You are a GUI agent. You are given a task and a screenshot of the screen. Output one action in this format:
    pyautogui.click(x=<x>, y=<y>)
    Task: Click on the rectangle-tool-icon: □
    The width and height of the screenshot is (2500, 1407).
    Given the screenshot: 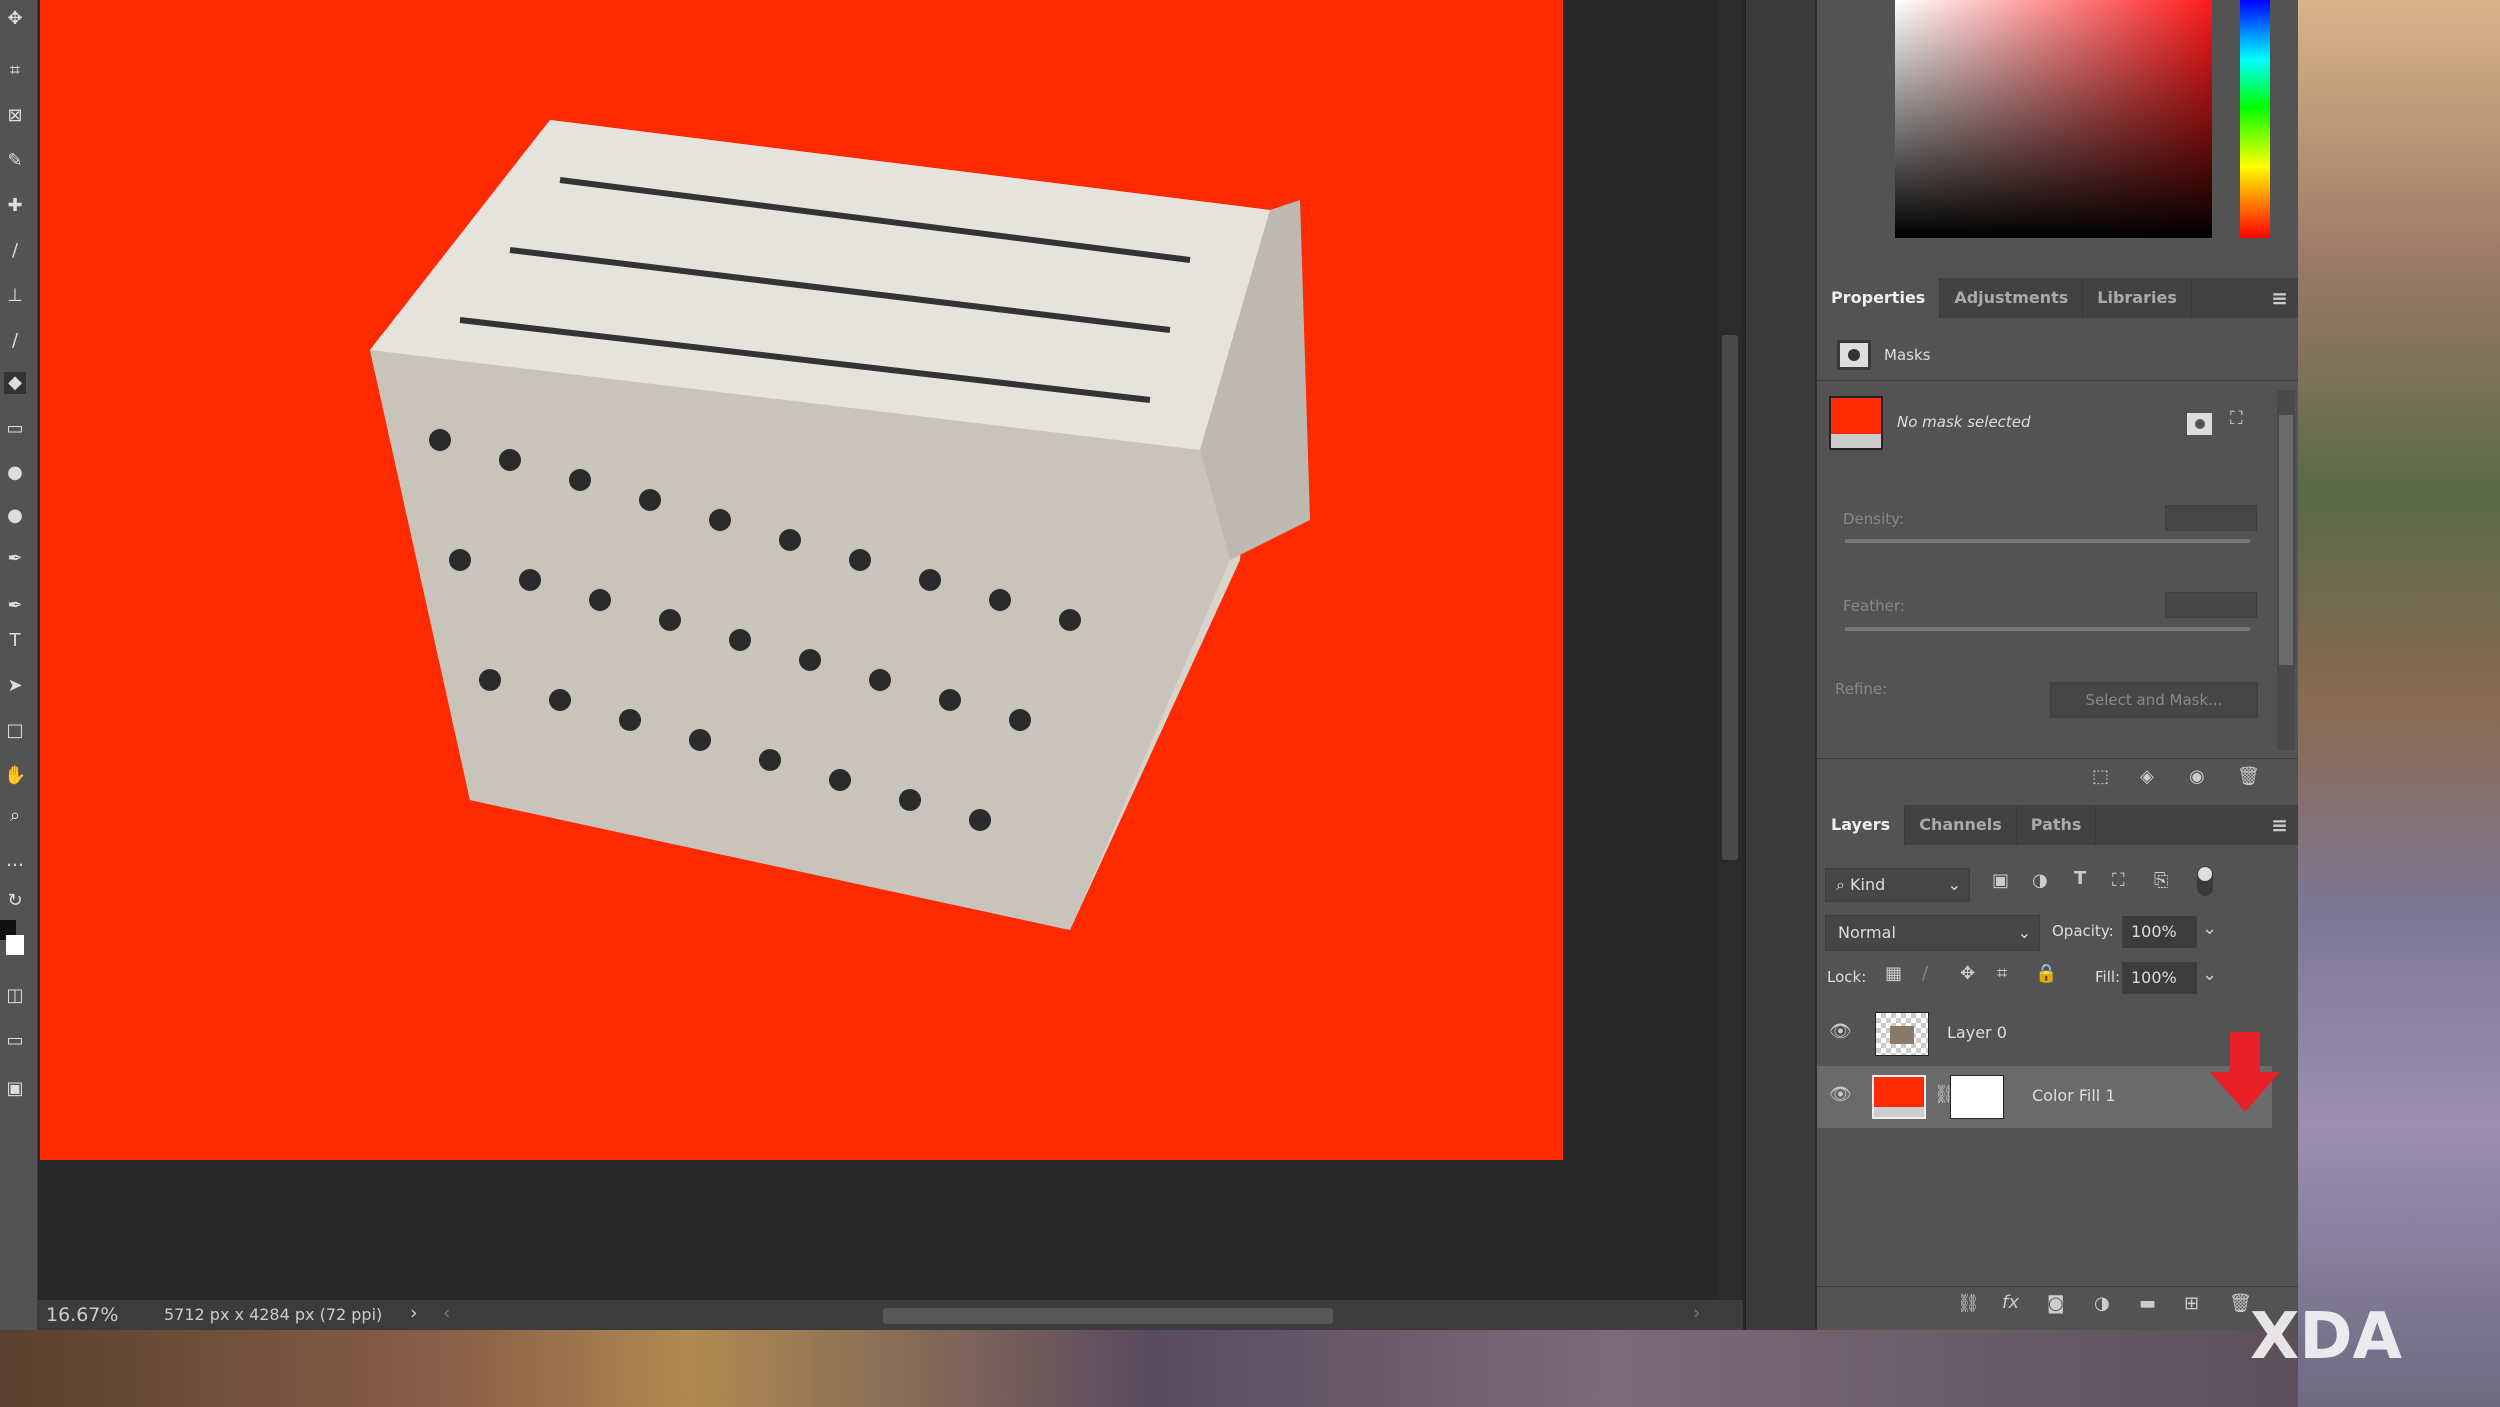 What is the action you would take?
    pyautogui.click(x=15, y=731)
    